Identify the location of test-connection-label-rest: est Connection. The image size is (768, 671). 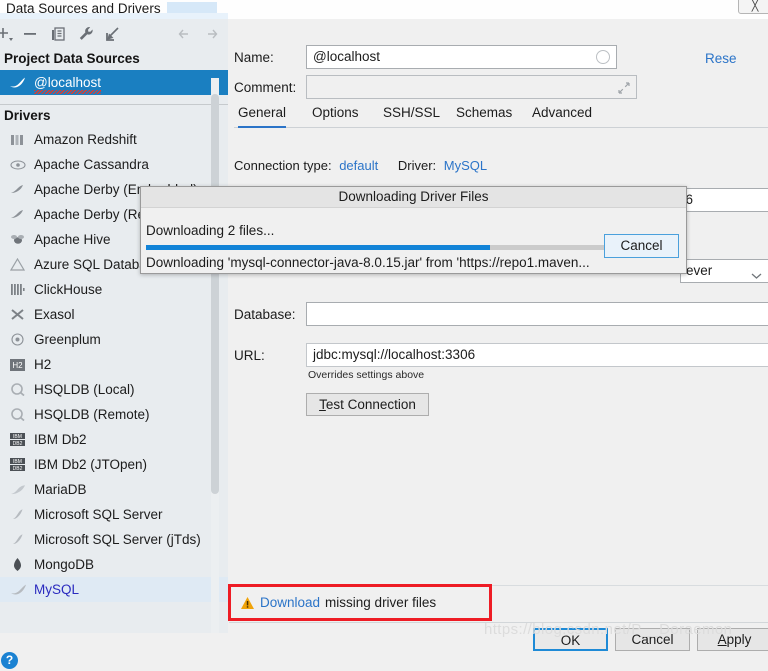
(370, 404).